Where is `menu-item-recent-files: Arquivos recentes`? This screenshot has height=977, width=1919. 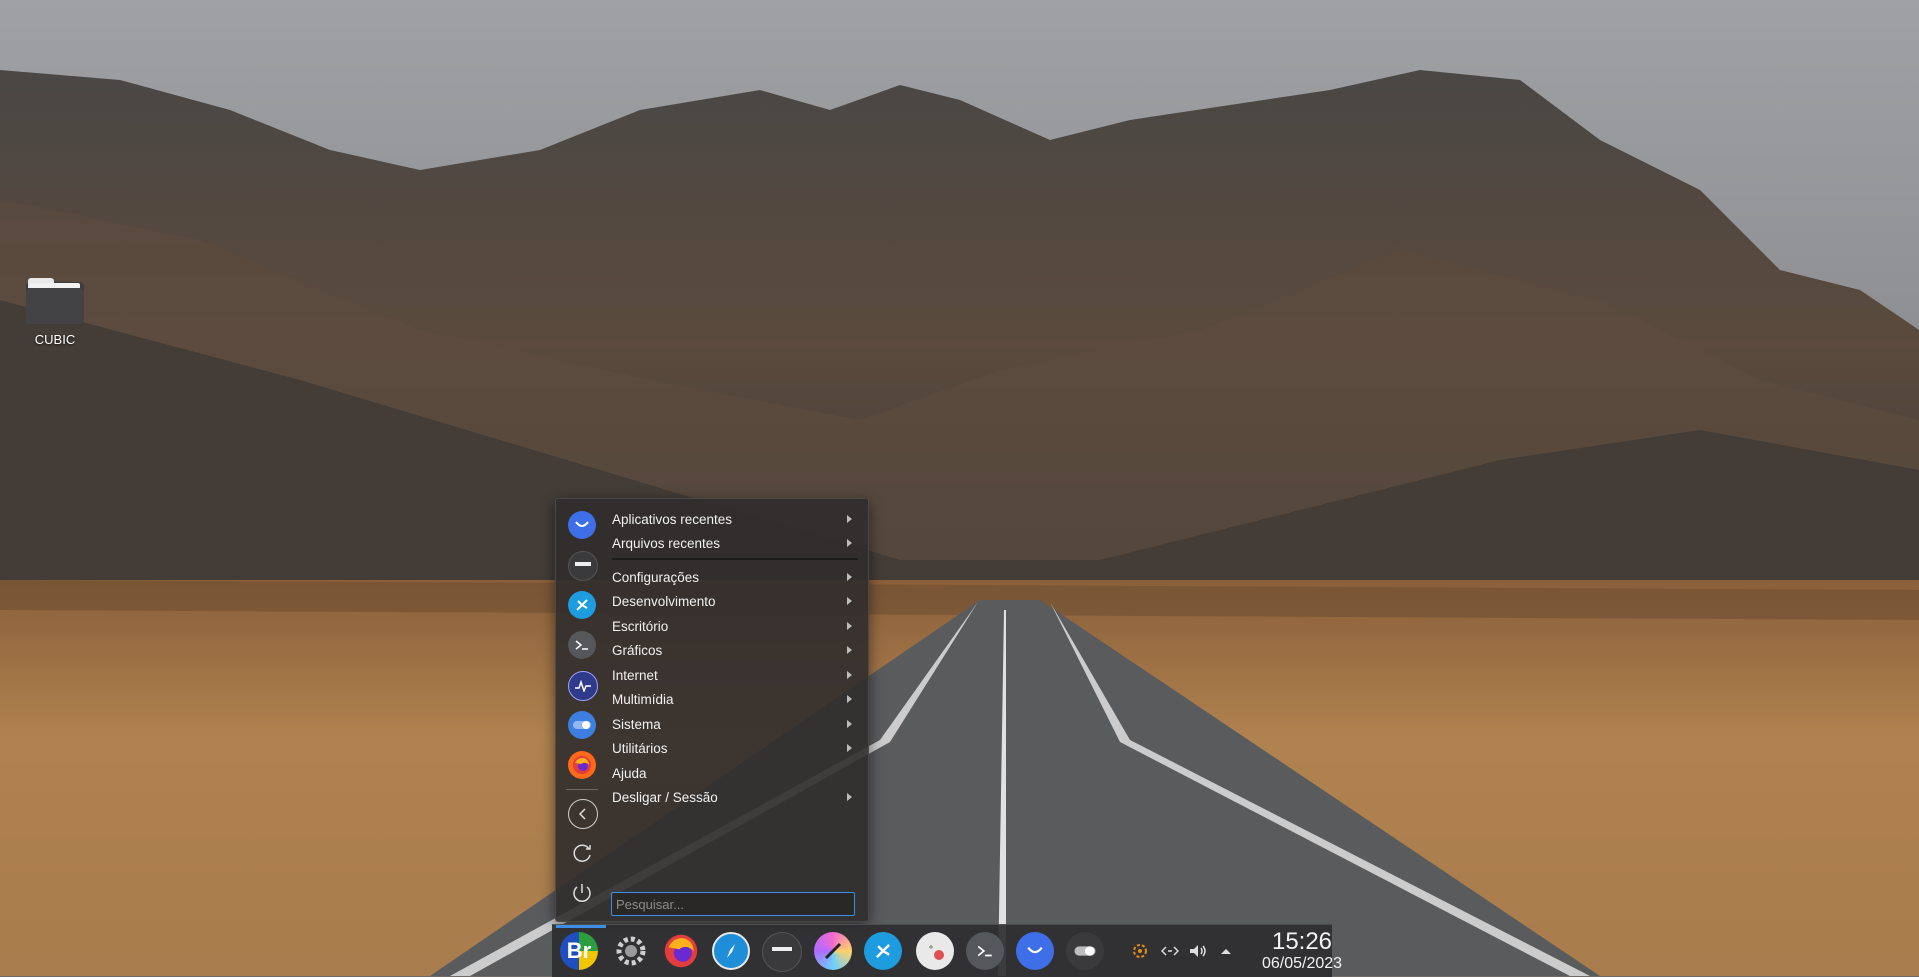 menu-item-recent-files: Arquivos recentes is located at coordinates (734, 543).